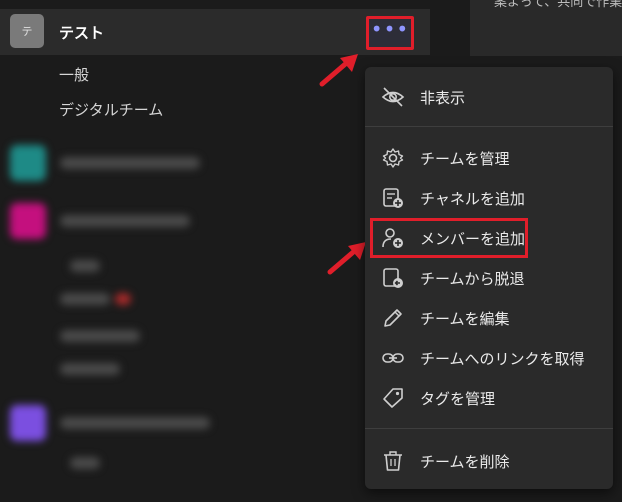 The image size is (622, 502). Describe the element at coordinates (81, 32) in the screenshot. I see `team-name: テスト` at that location.